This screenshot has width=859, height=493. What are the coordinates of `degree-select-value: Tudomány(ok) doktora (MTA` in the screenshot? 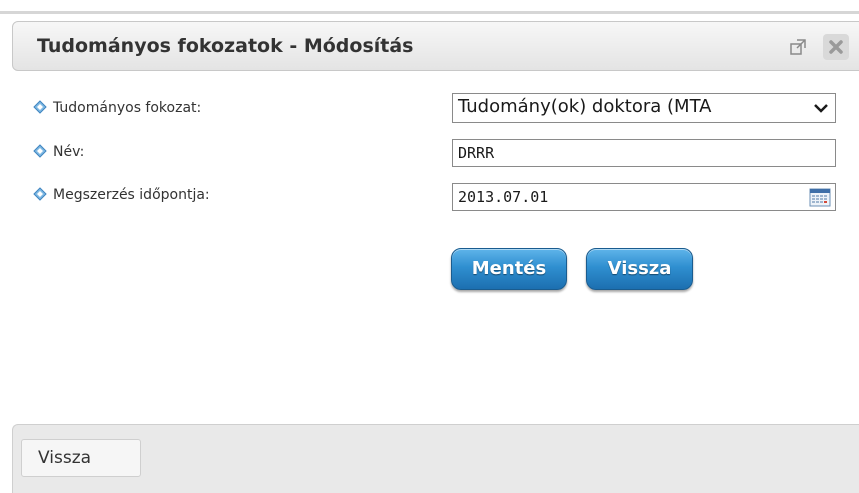 It's located at (585, 106).